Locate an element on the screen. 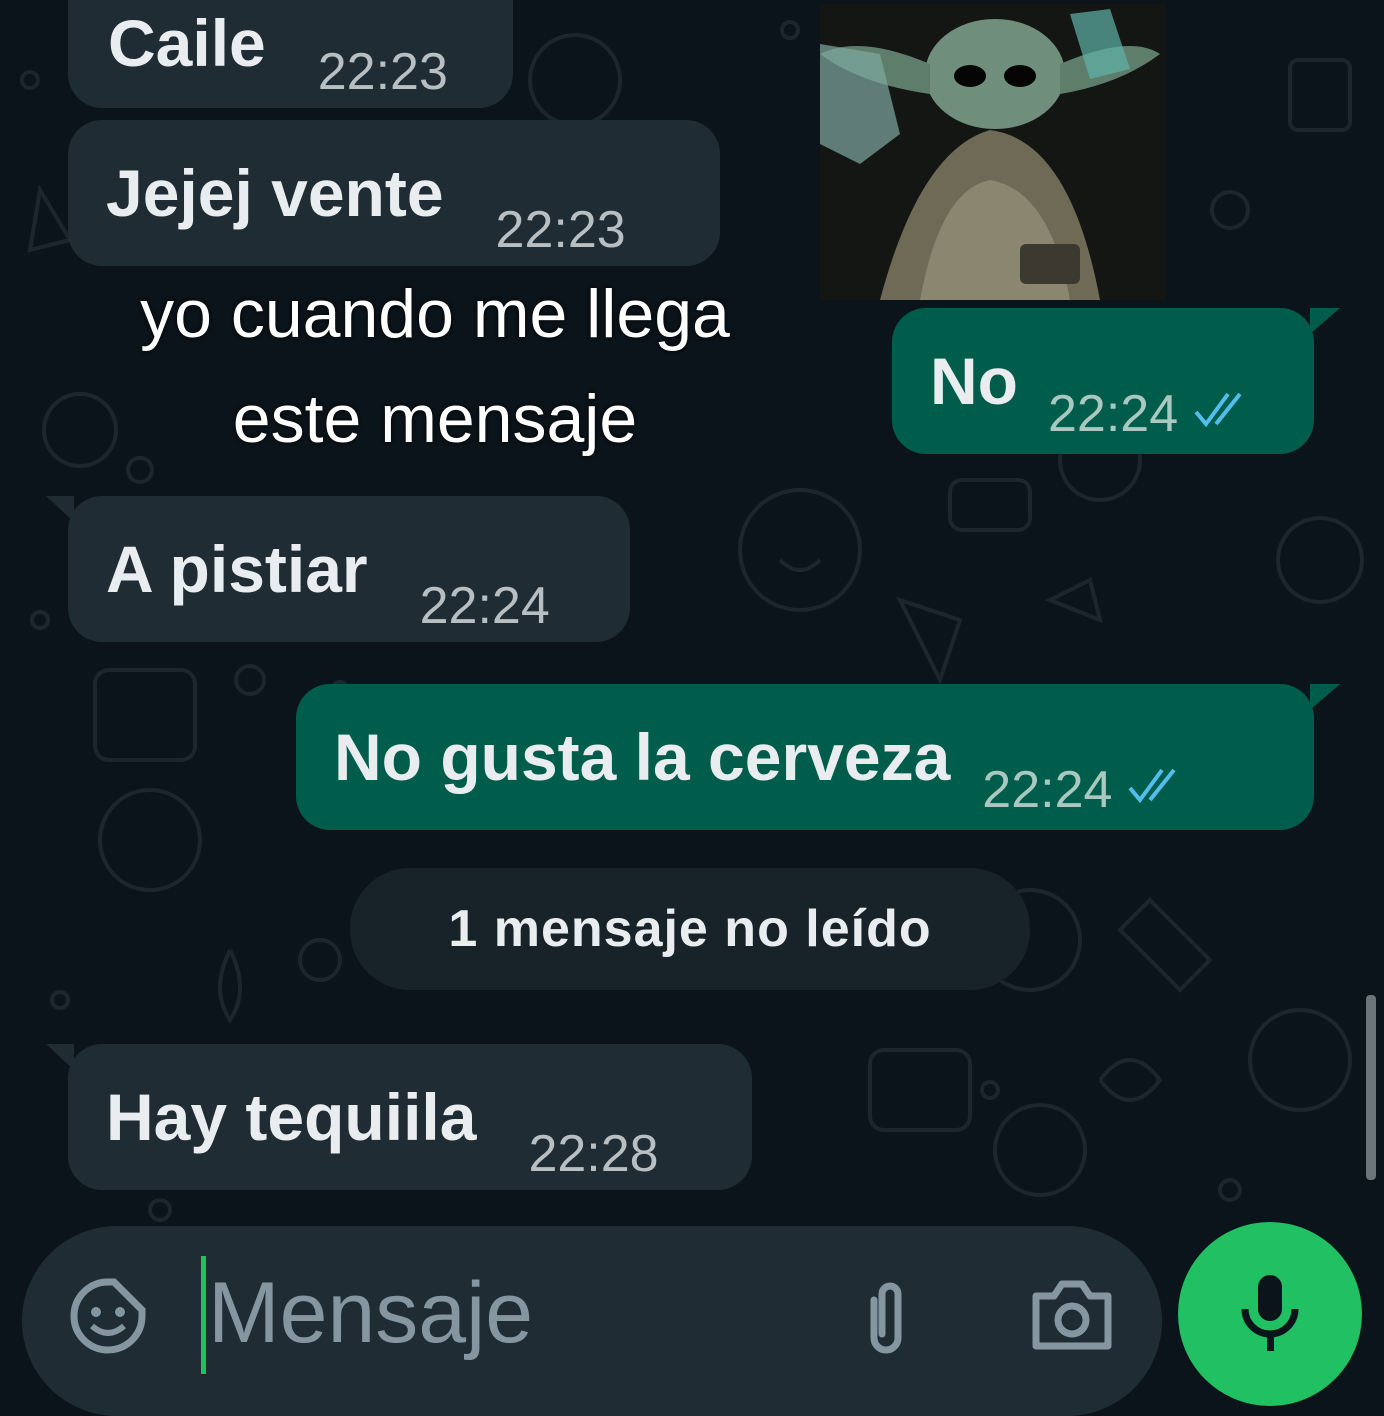  message-input: Mensaje is located at coordinates (370, 1313).